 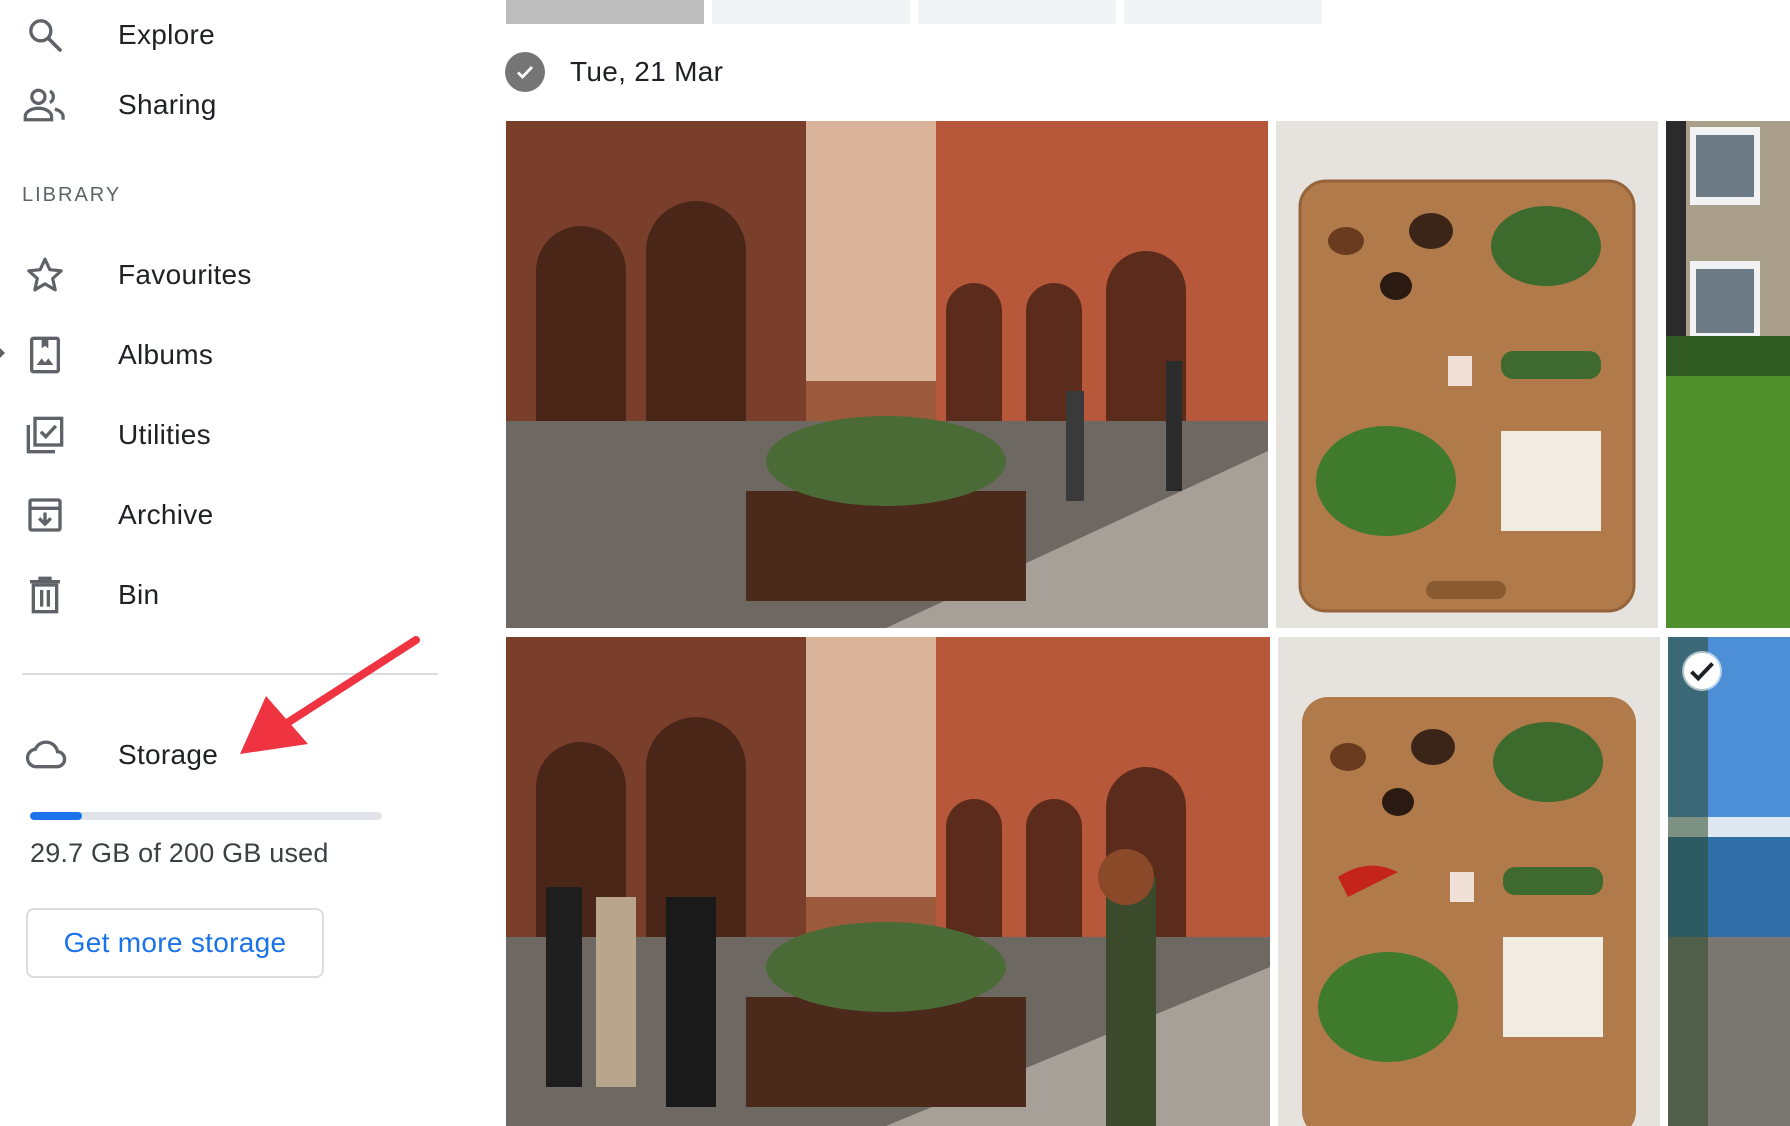 What do you see at coordinates (72, 195) in the screenshot?
I see `library-section-header: LIBRARY` at bounding box center [72, 195].